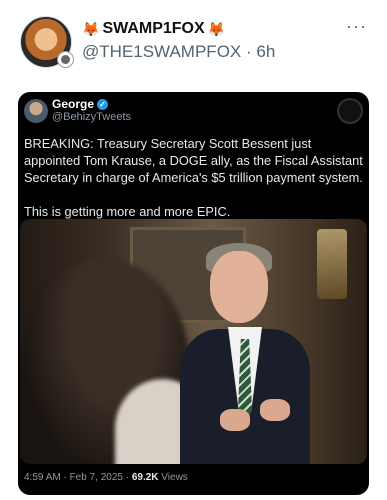  Describe the element at coordinates (356, 26) in the screenshot. I see `more-dots-icon: ···` at that location.